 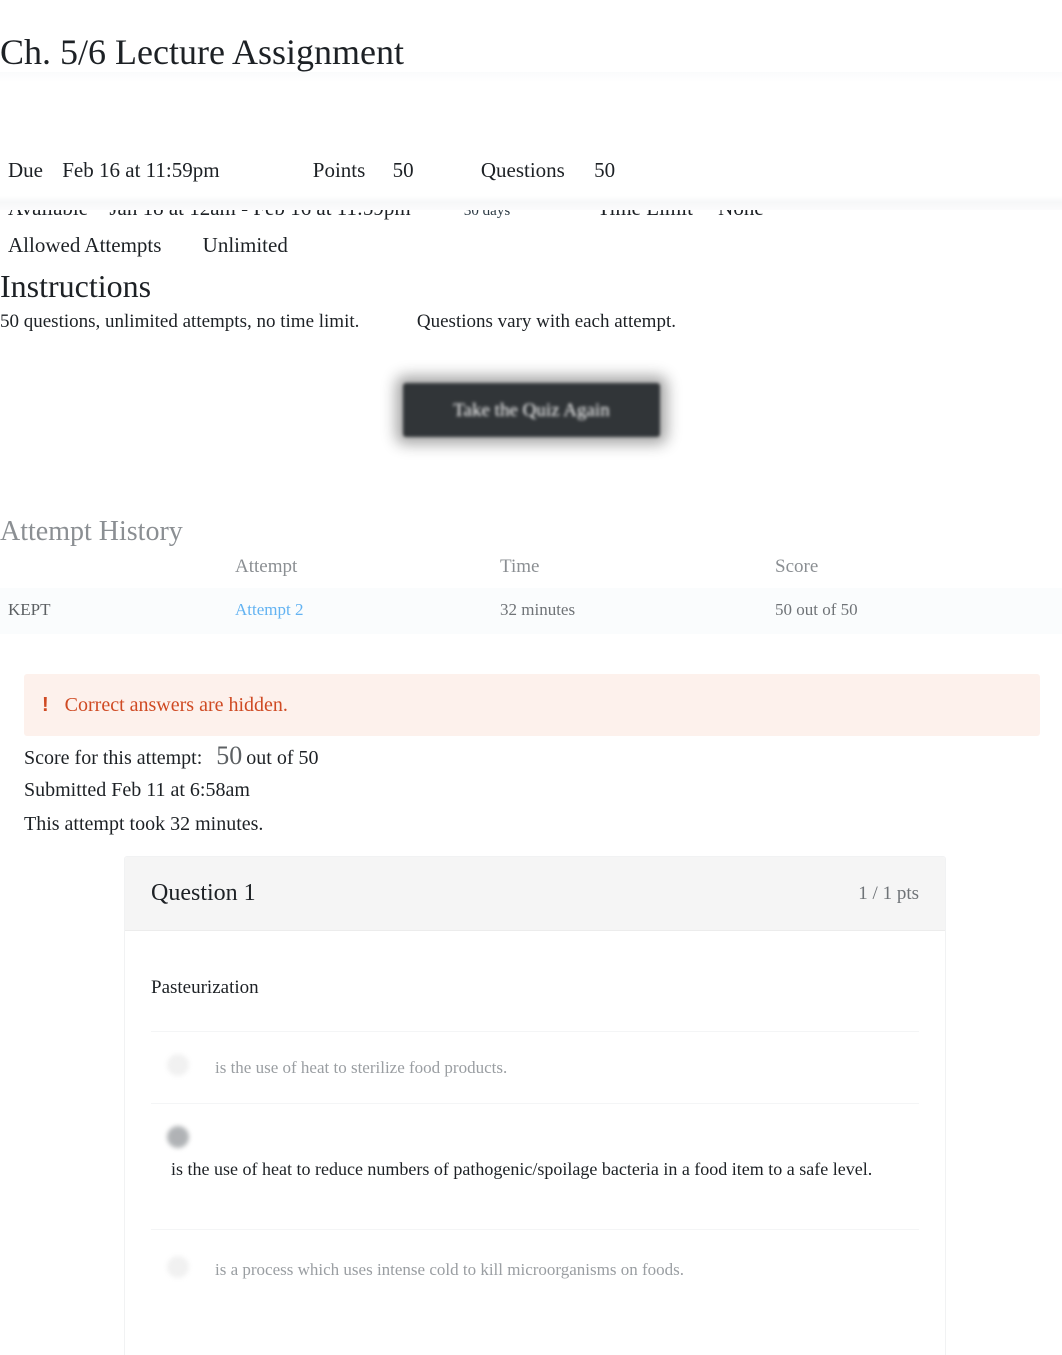 I want to click on column-header-attempt: Attempt, so click(x=367, y=569).